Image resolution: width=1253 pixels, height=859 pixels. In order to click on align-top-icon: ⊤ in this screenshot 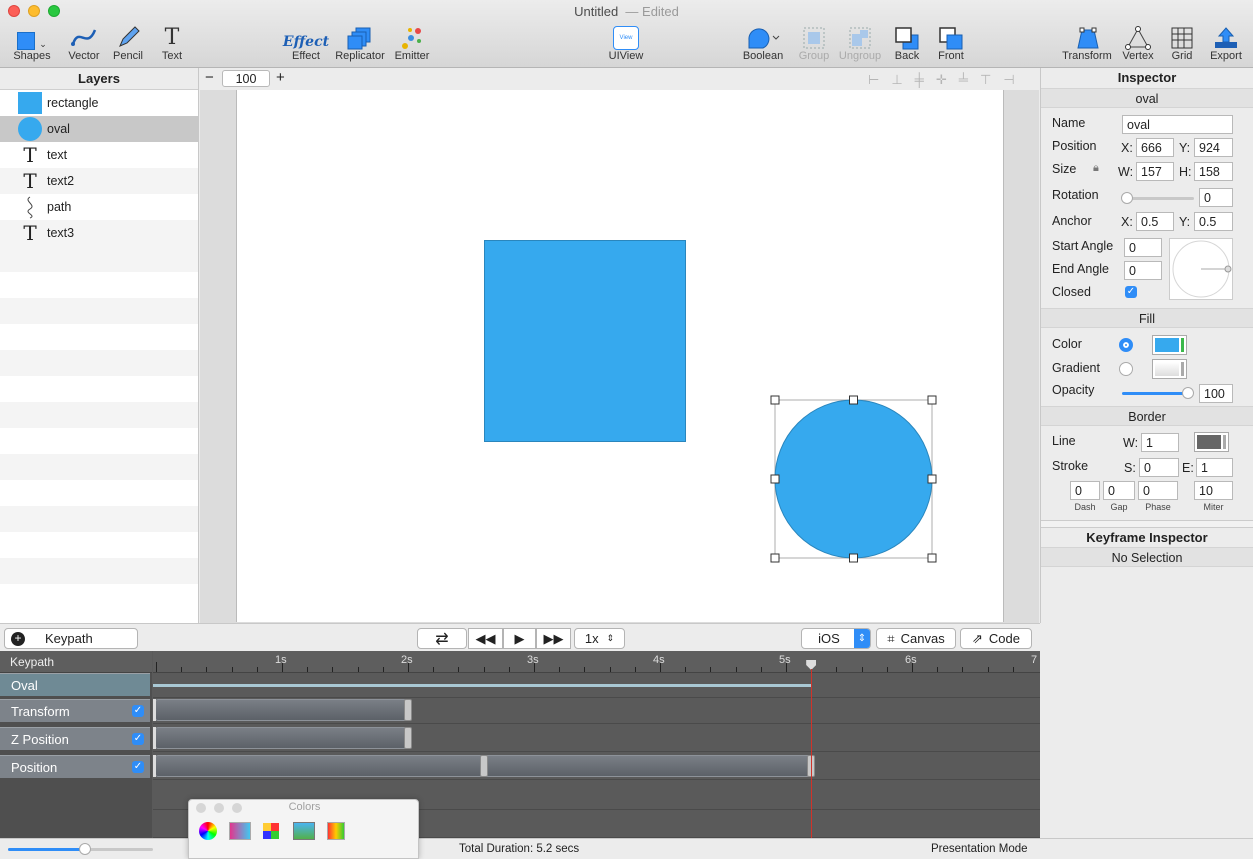, I will do `click(985, 80)`.